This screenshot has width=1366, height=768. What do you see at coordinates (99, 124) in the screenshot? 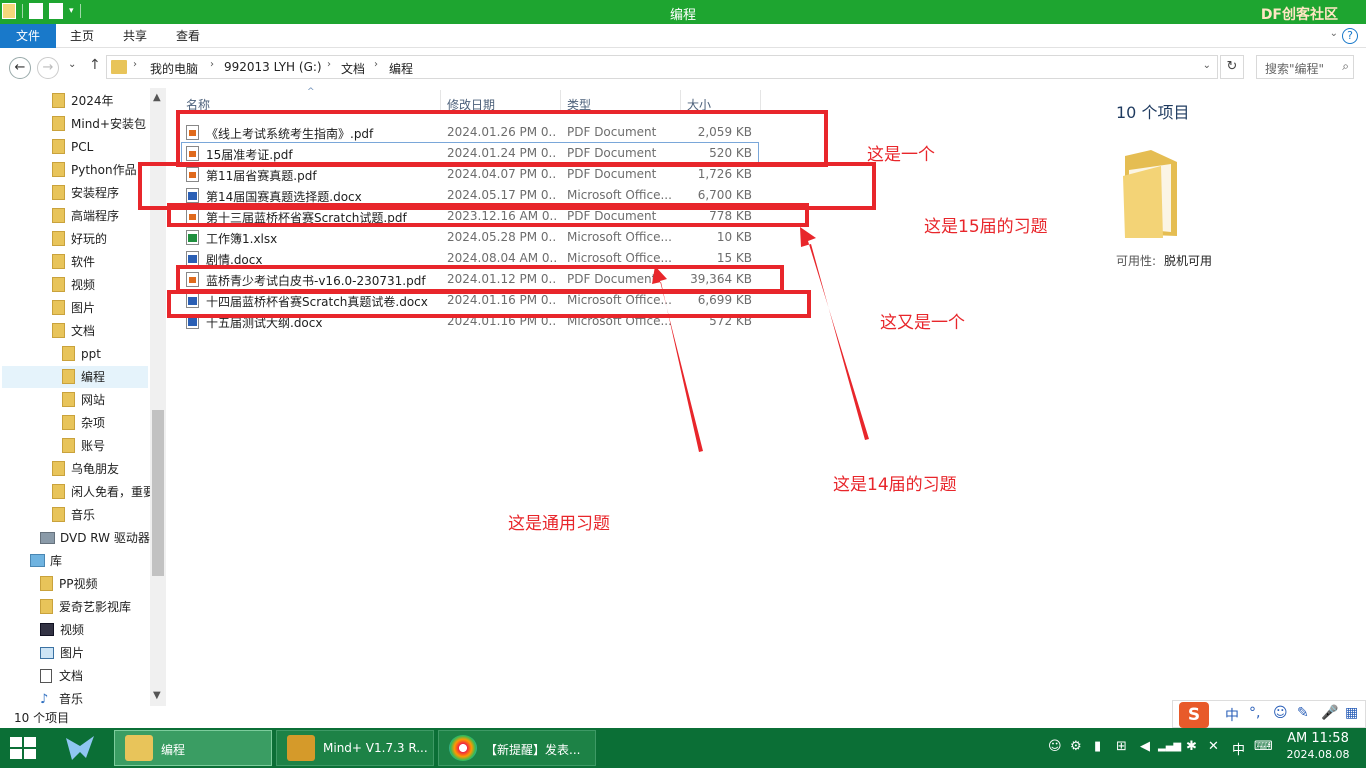
I see `nav-item-mindplus: Mind+安装包` at bounding box center [99, 124].